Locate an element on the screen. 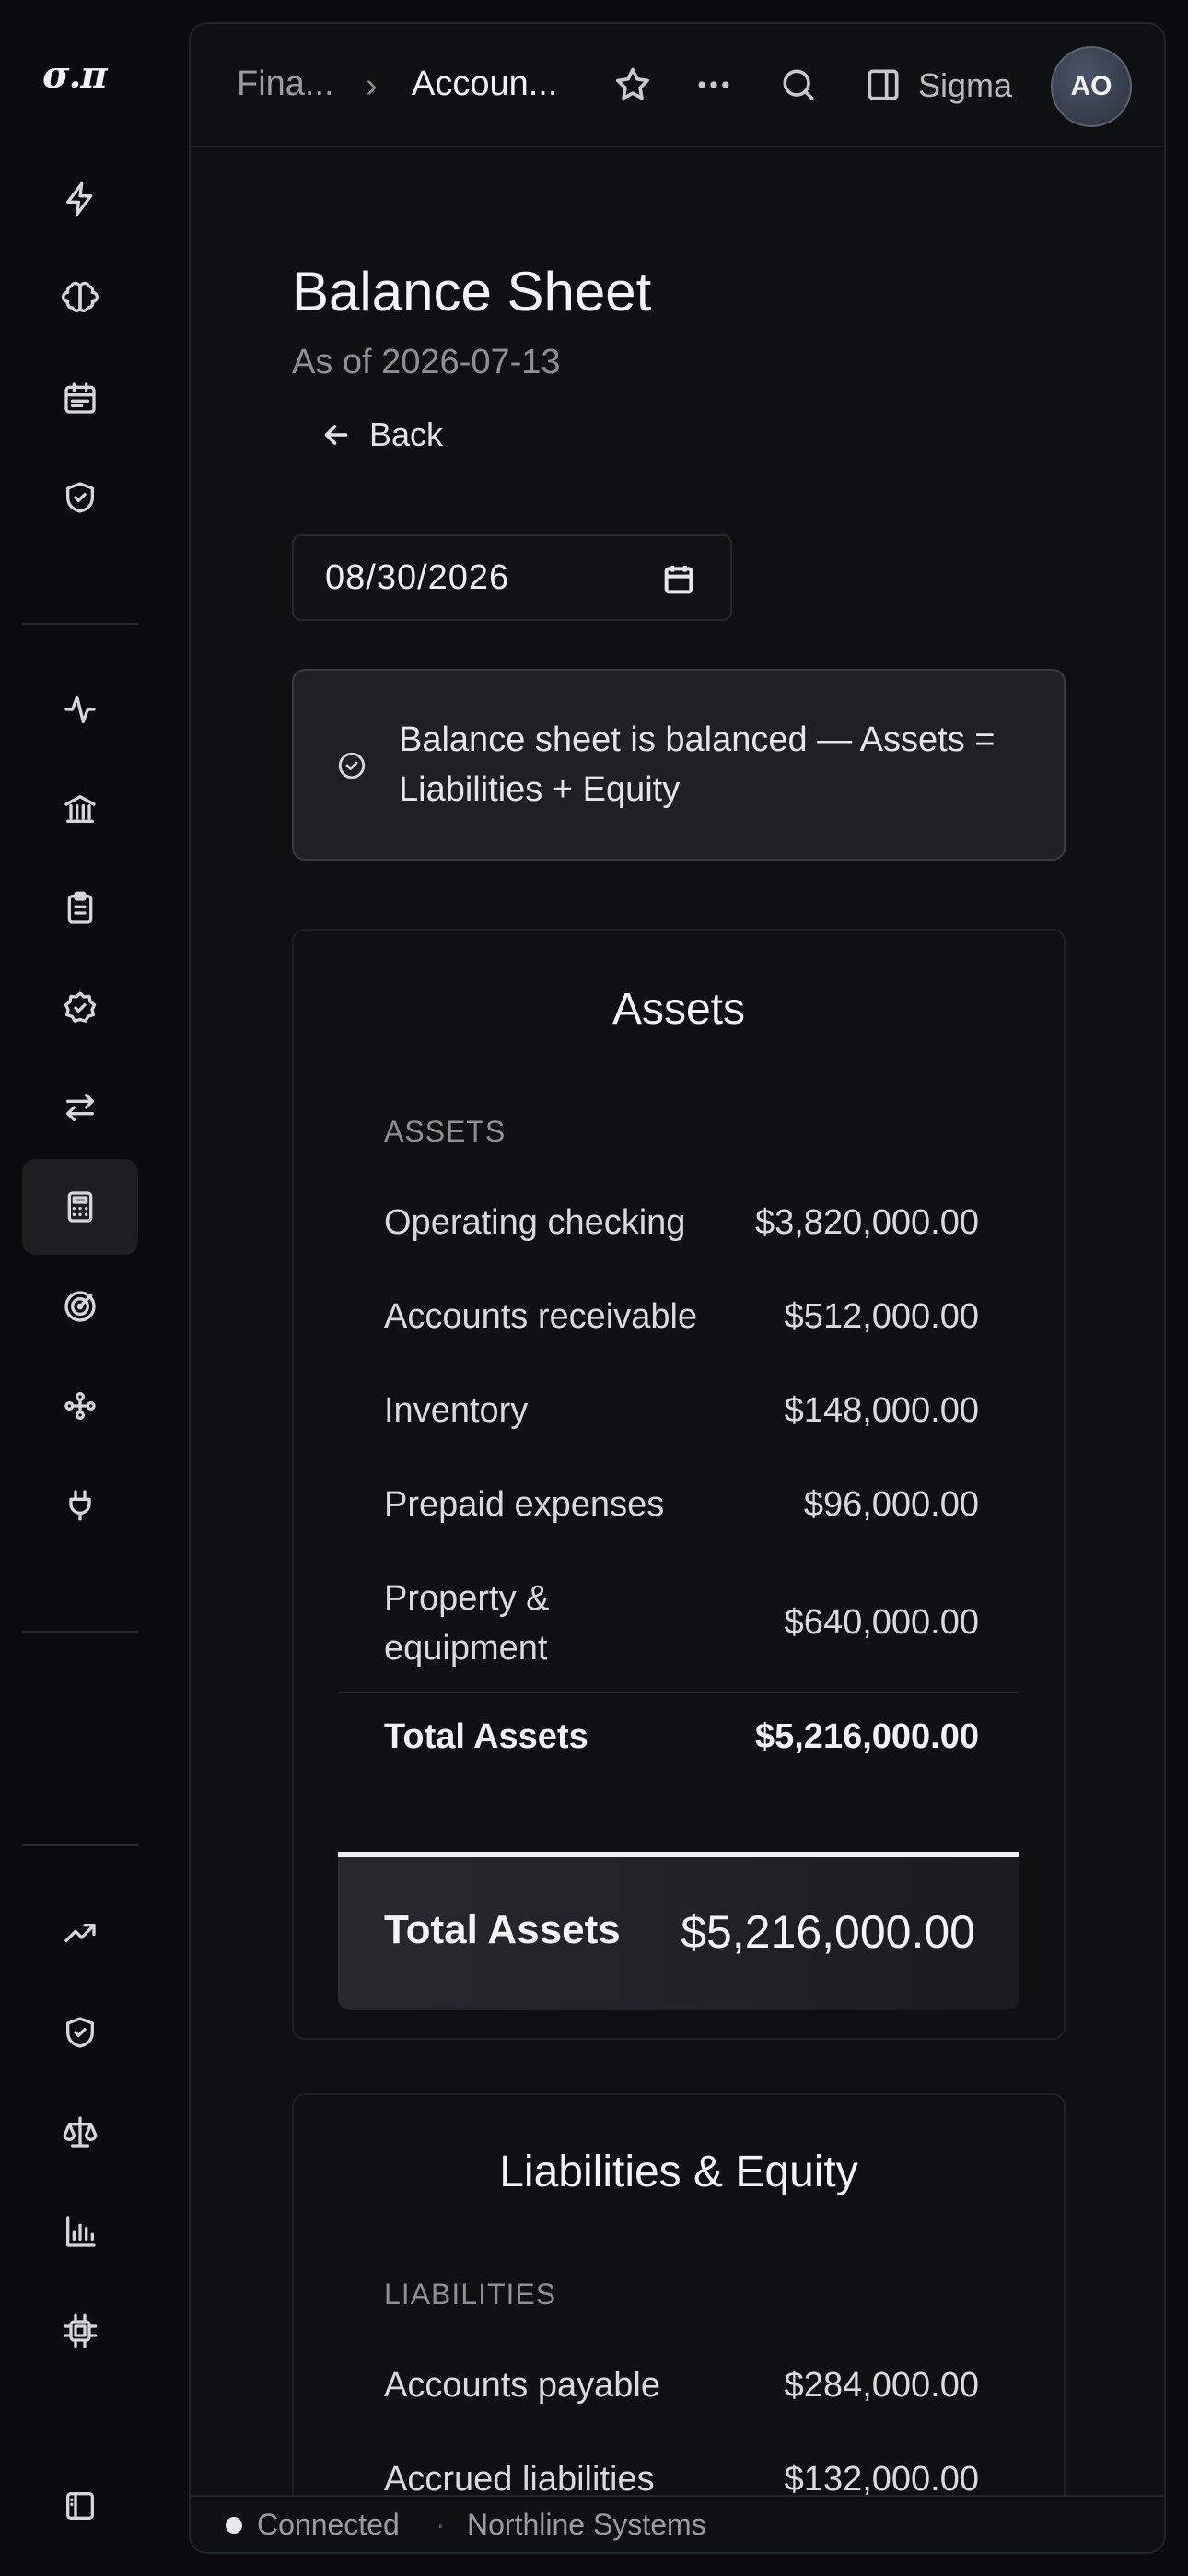  bar-chart-icon is located at coordinates (81, 2231).